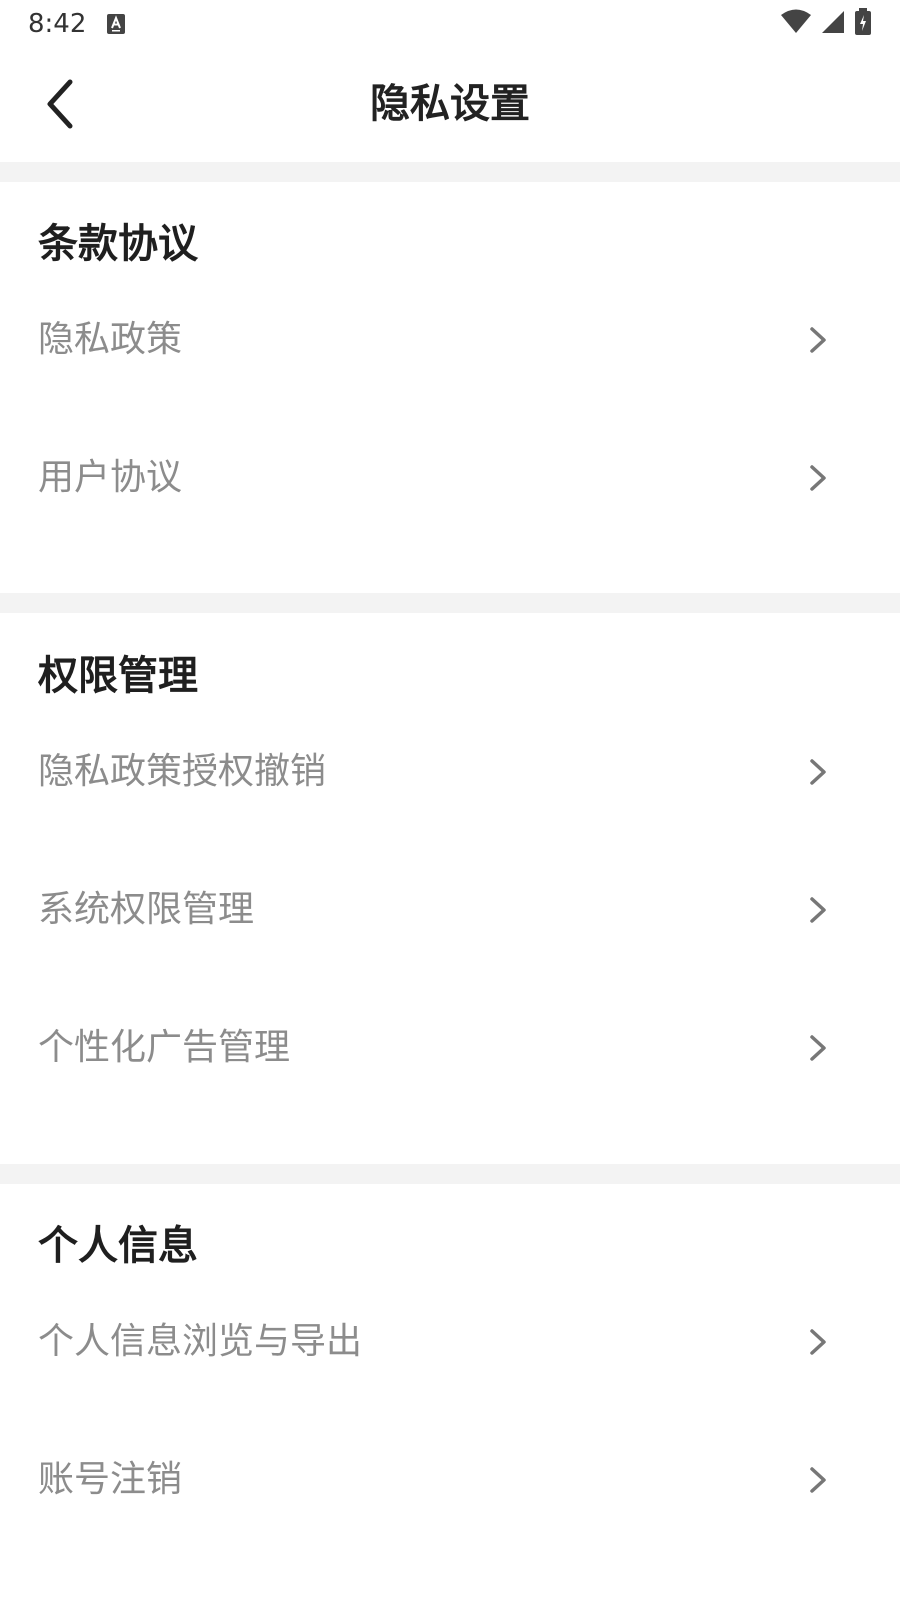 The width and height of the screenshot is (900, 1600). I want to click on row-label: 用户协议, so click(110, 477).